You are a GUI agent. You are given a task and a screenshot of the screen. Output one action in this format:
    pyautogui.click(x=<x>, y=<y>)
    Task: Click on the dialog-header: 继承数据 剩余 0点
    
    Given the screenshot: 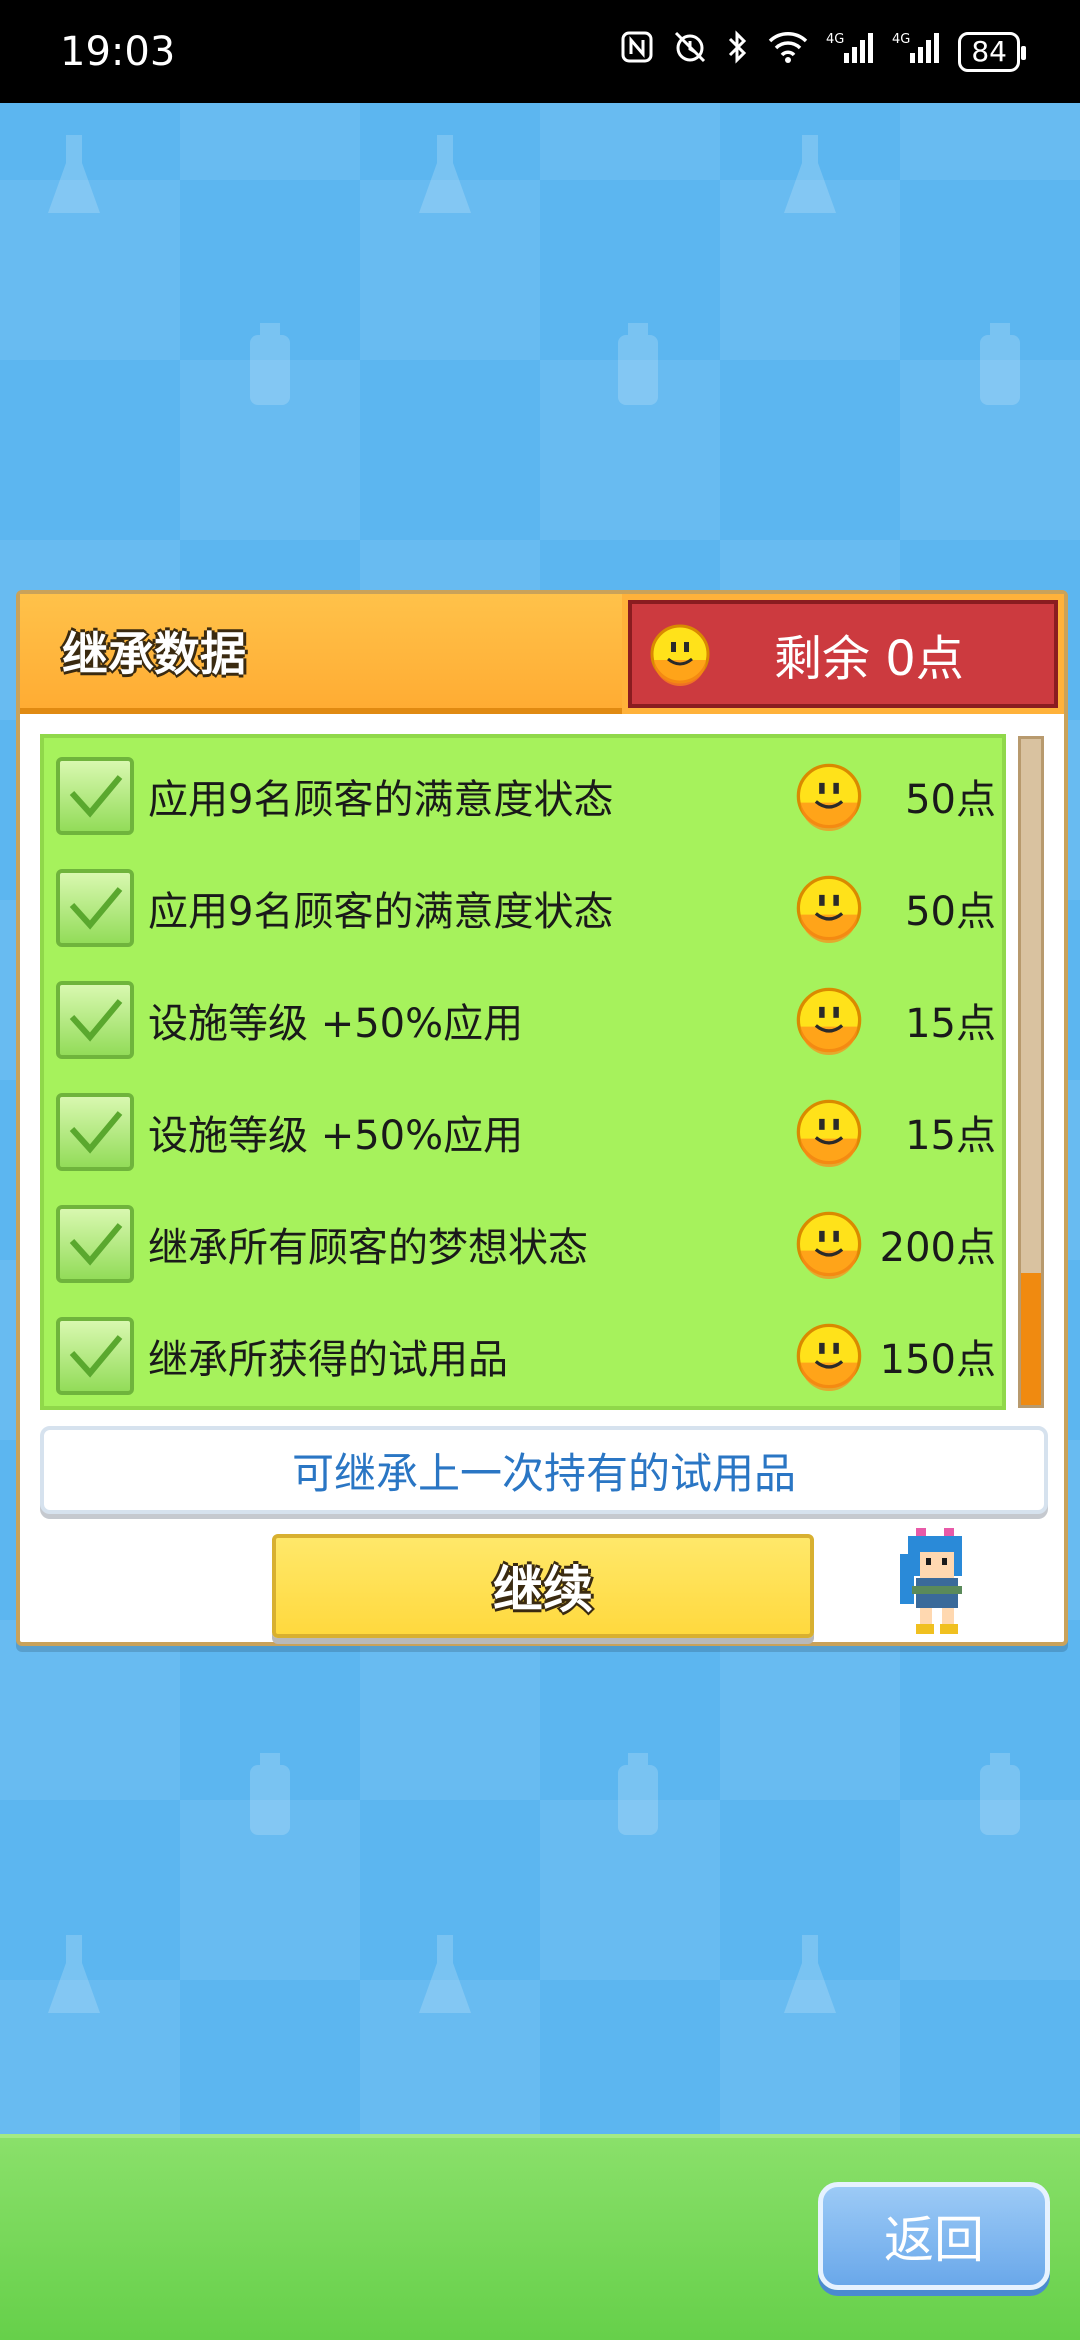 What is the action you would take?
    pyautogui.click(x=542, y=654)
    